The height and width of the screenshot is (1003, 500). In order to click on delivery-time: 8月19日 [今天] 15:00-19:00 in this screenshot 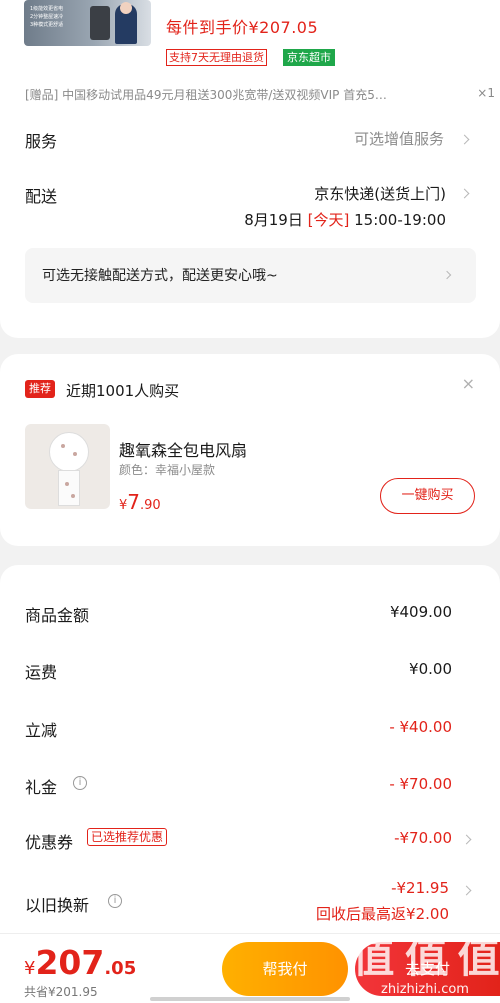, I will do `click(345, 219)`.